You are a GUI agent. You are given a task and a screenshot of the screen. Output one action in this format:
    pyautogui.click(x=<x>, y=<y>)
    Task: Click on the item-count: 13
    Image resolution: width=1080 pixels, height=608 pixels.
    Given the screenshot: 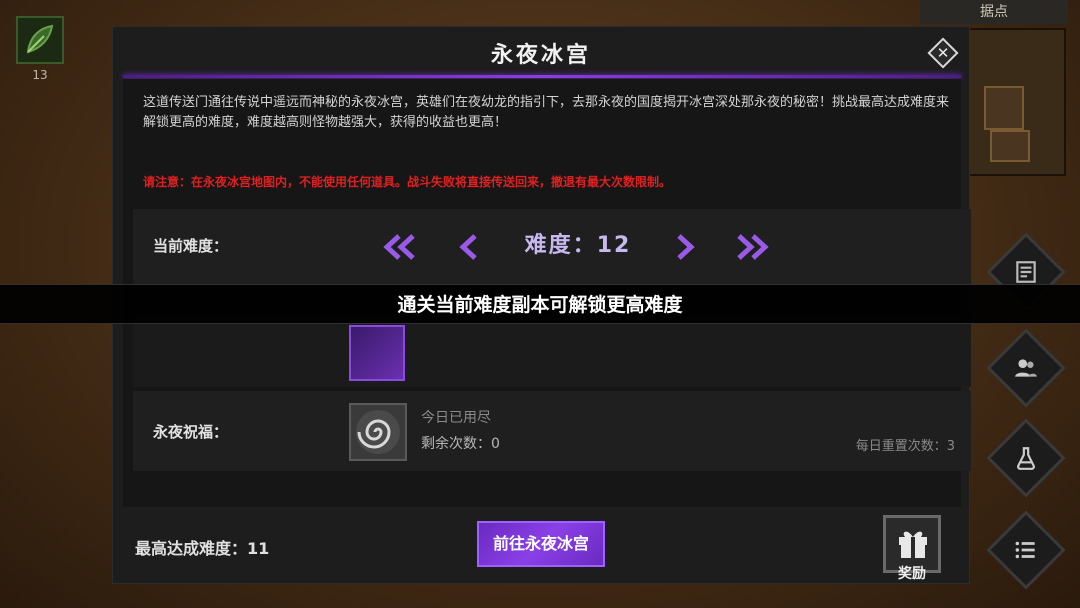 What is the action you would take?
    pyautogui.click(x=40, y=75)
    